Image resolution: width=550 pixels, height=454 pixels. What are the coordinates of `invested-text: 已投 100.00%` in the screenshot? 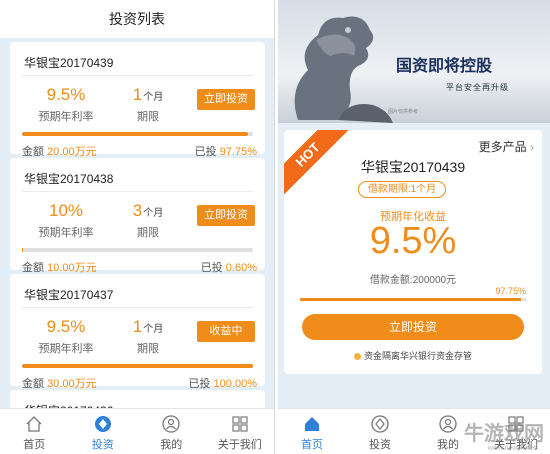 It's located at (223, 384).